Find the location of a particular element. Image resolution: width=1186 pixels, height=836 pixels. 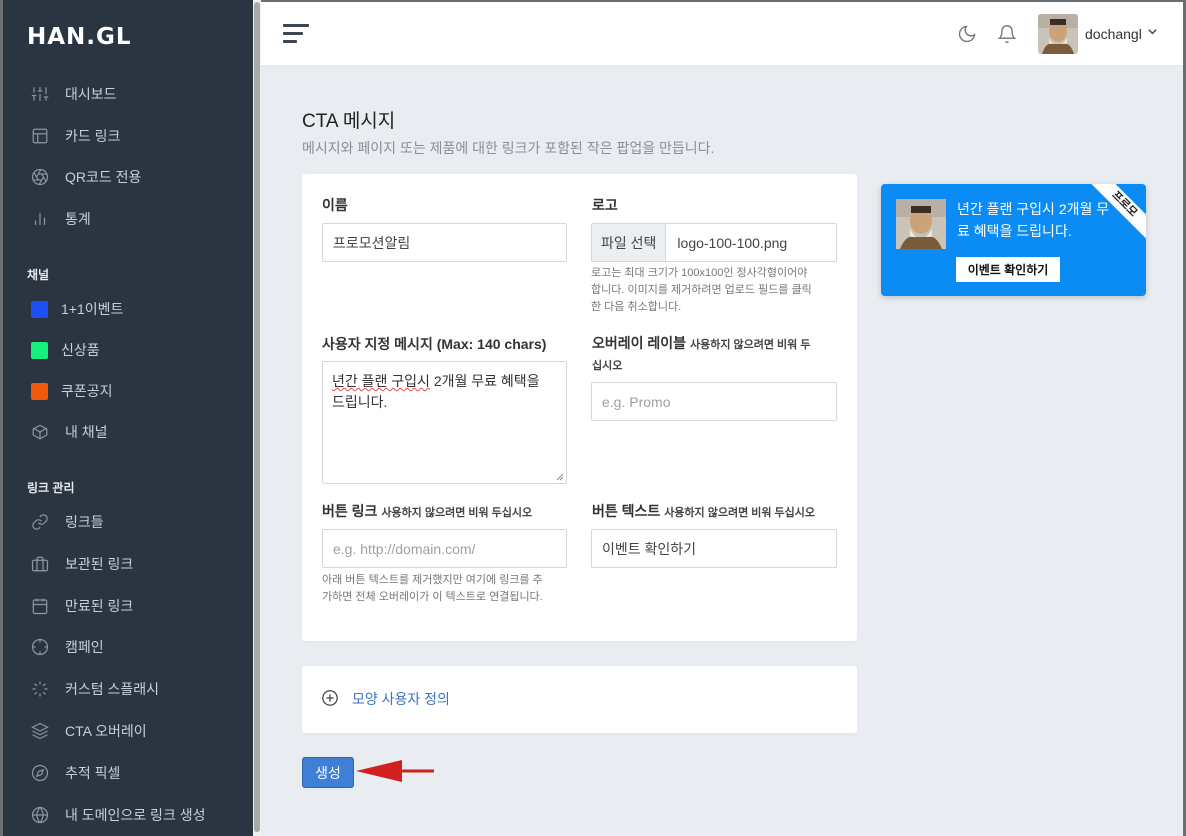

scrollbar-thumb is located at coordinates (257, 417).